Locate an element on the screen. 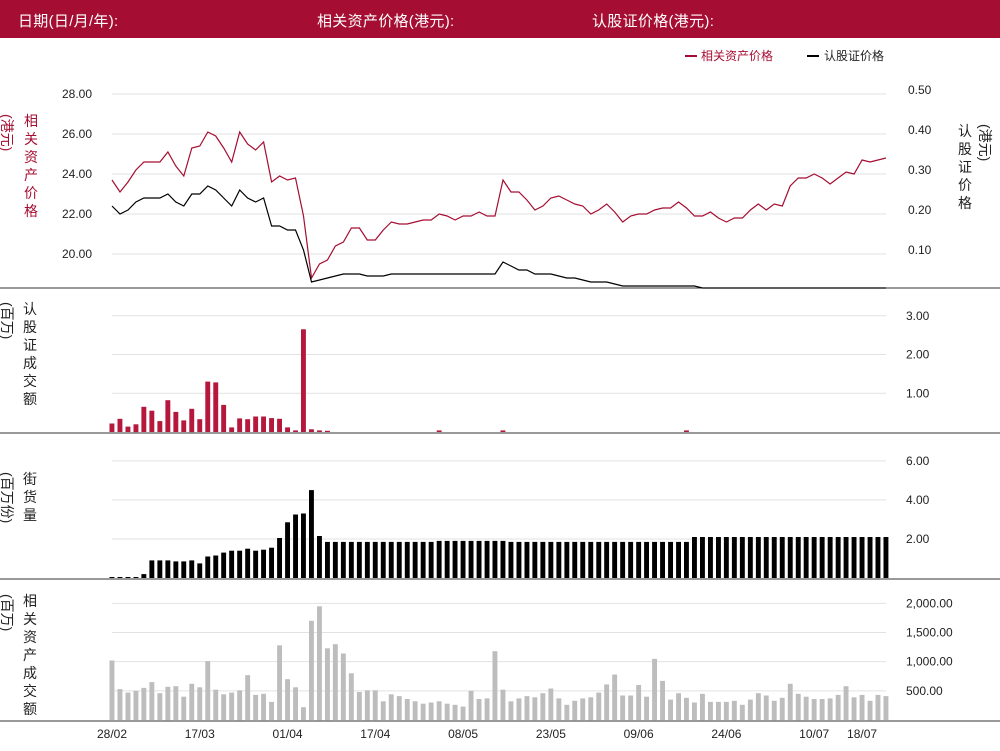 This screenshot has height=751, width=1000. left-axis-label-char: 资 is located at coordinates (31, 157).